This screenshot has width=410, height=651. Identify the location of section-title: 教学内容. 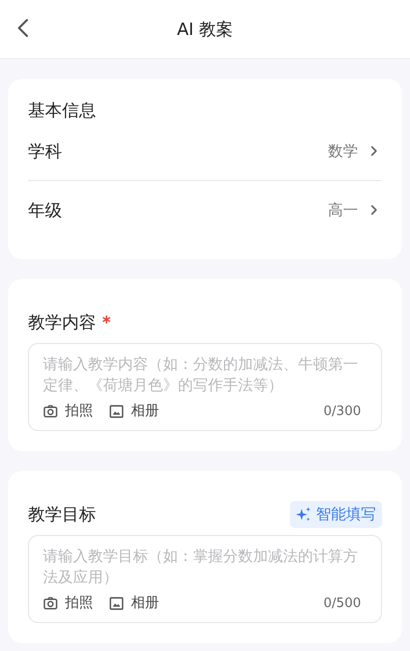
(62, 323).